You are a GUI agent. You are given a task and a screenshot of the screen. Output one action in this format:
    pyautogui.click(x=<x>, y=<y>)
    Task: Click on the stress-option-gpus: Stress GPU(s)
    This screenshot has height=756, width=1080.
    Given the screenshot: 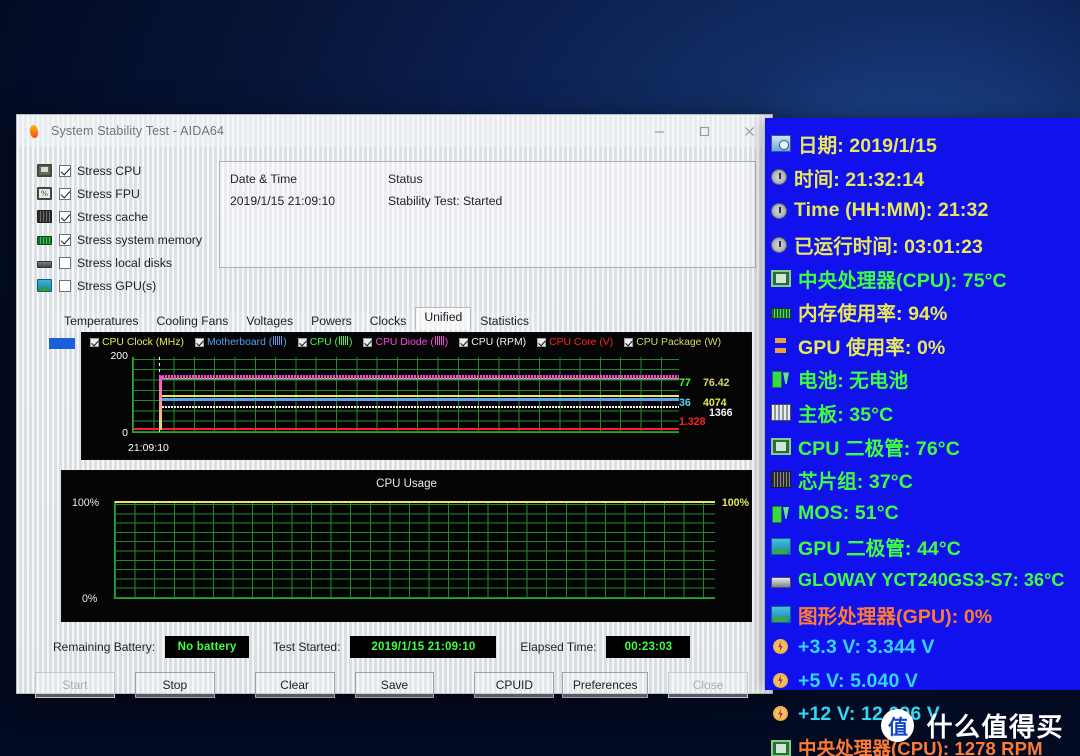 What is the action you would take?
    pyautogui.click(x=122, y=285)
    